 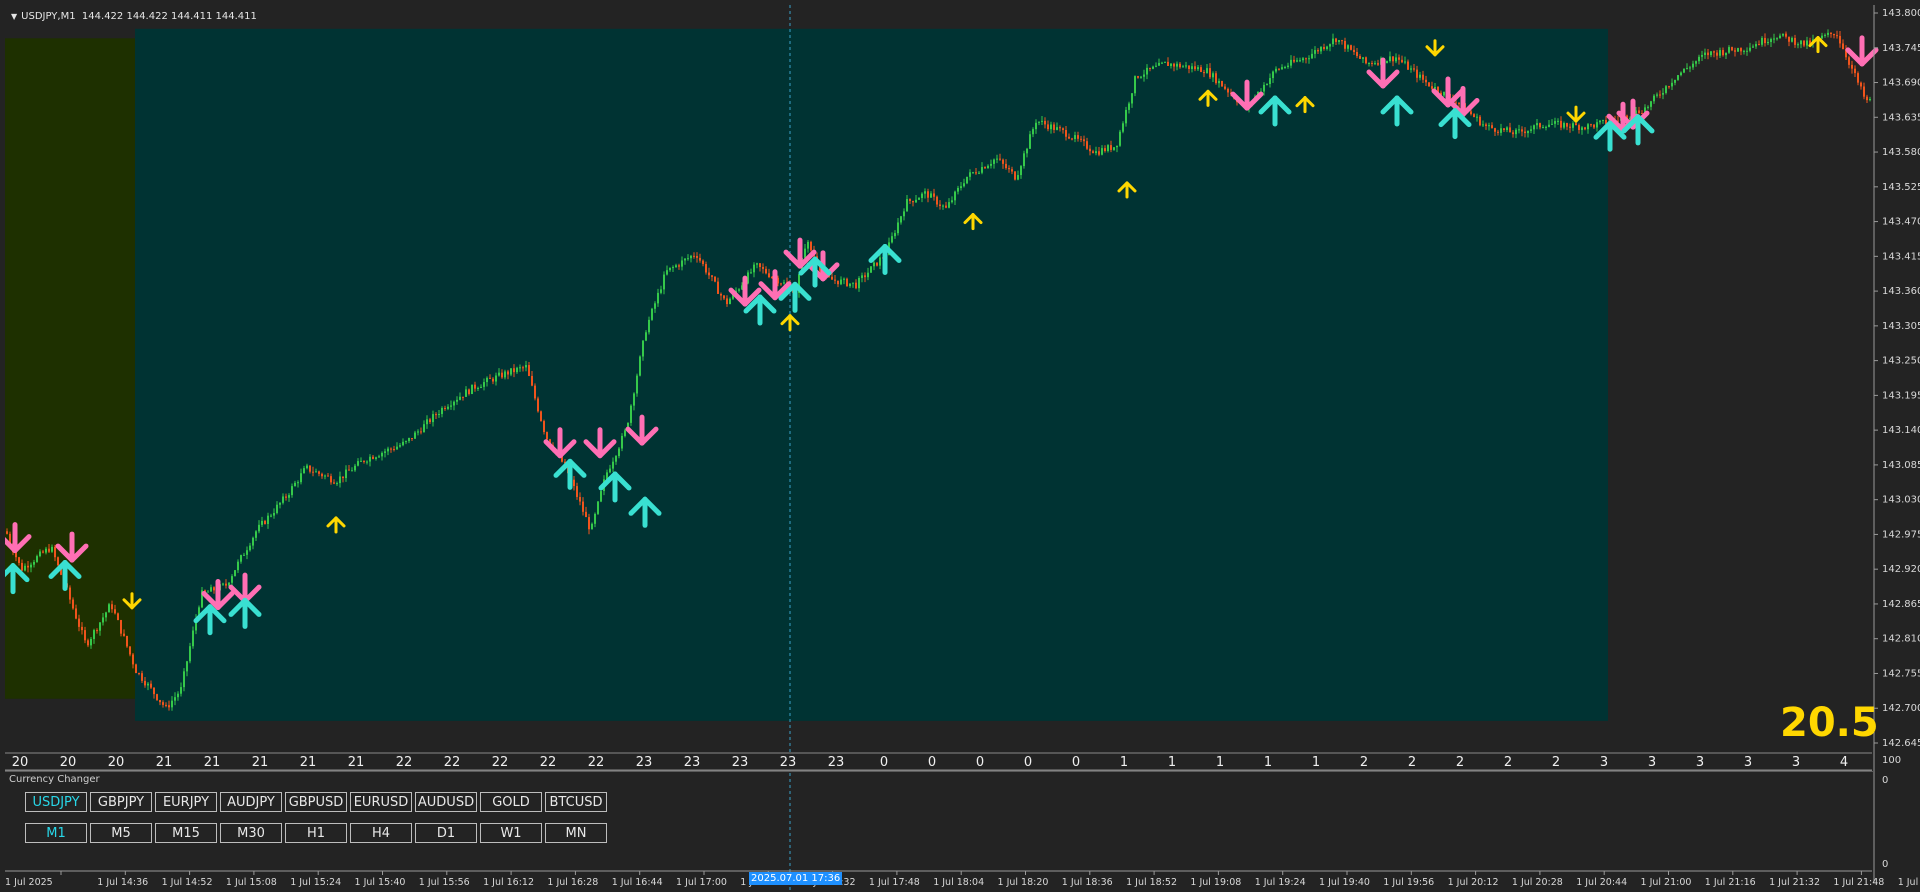 I want to click on timeframe-button-h4: H4, so click(x=381, y=833).